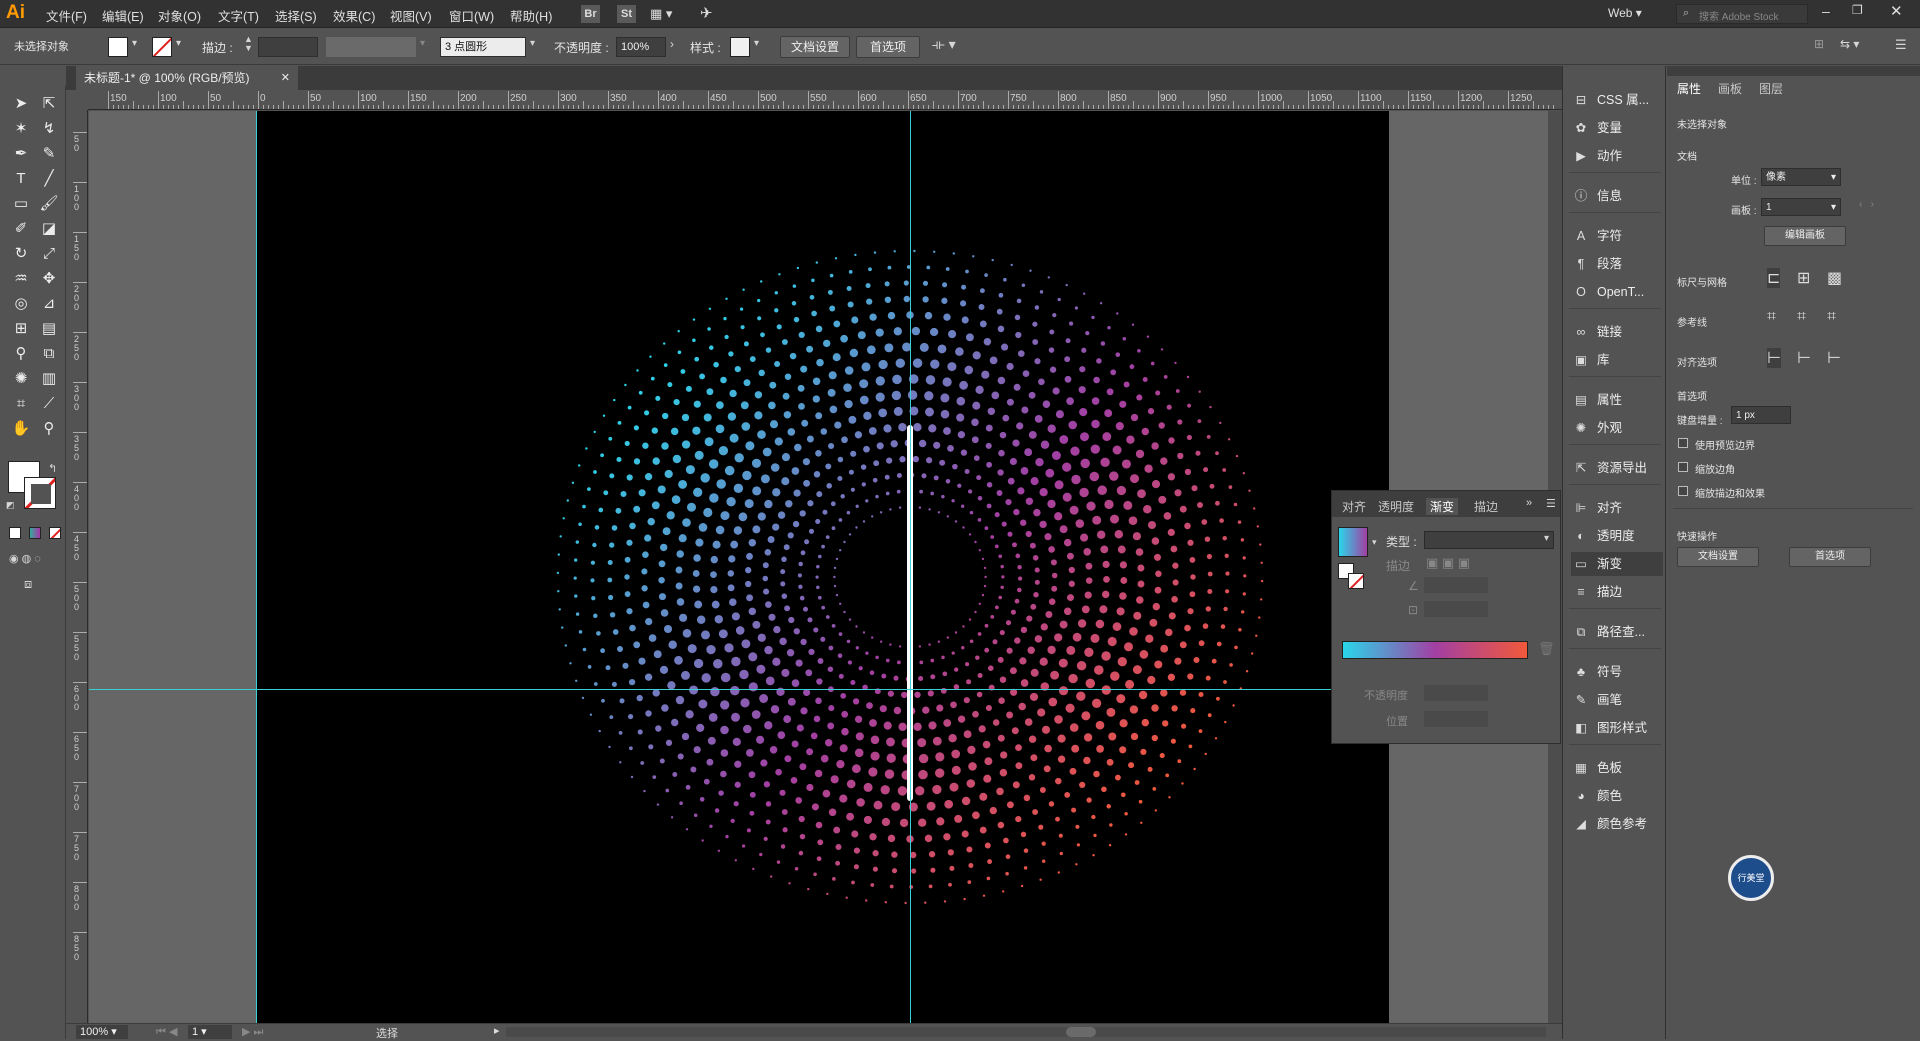 The image size is (1920, 1041). What do you see at coordinates (49, 429) in the screenshot?
I see `zoom-tool-icon: ⚲` at bounding box center [49, 429].